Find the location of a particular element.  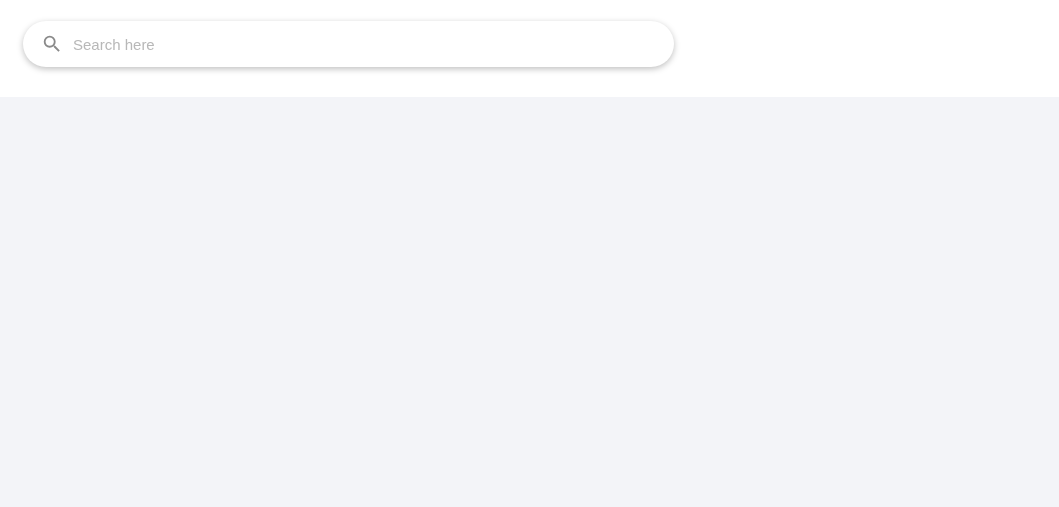

search-field: Search here is located at coordinates (365, 44).